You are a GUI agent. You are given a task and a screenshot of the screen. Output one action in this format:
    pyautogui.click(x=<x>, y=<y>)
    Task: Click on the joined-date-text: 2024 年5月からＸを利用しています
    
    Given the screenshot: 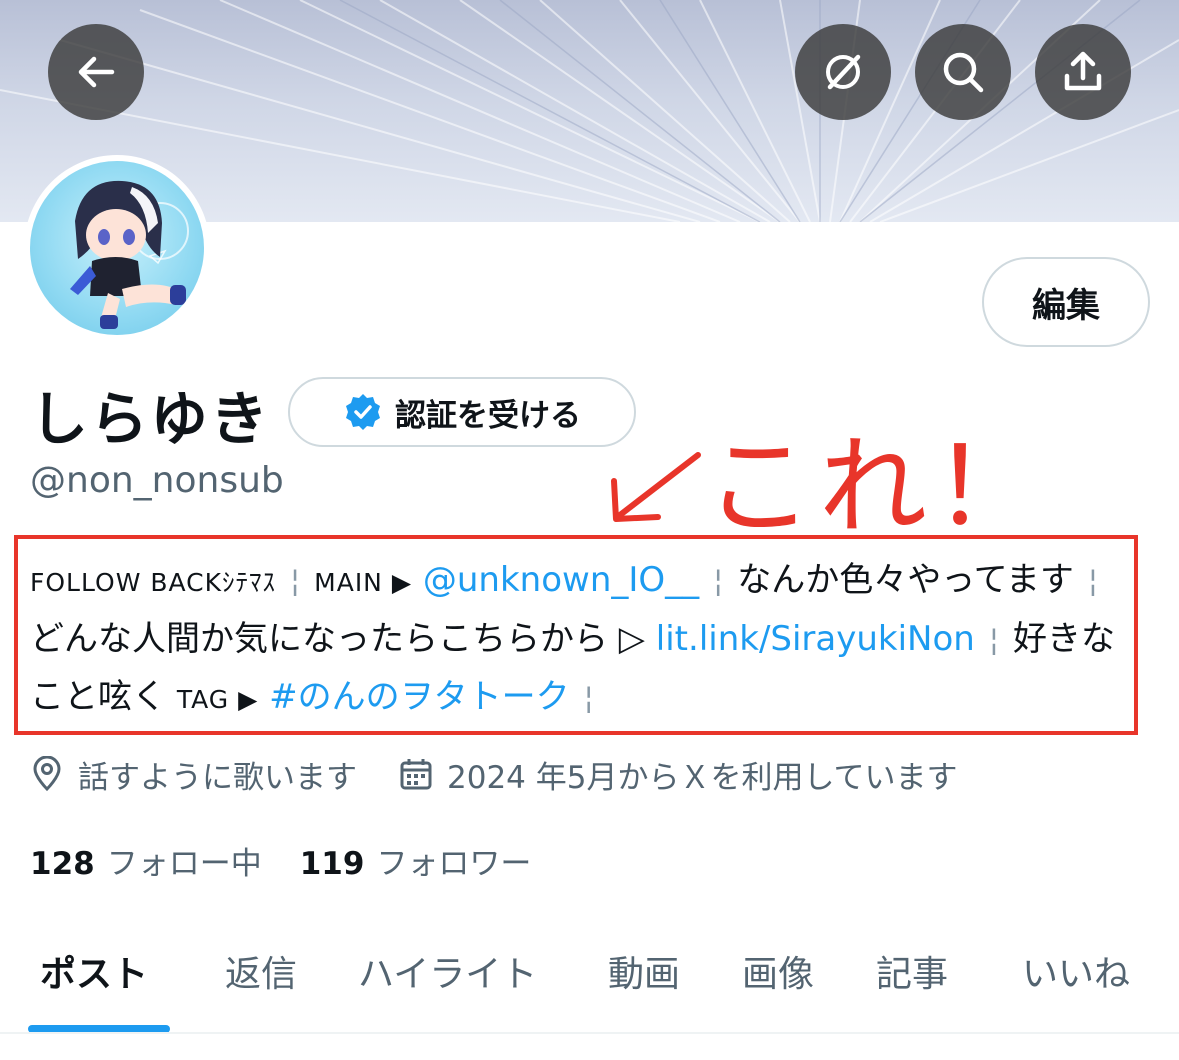 What is the action you would take?
    pyautogui.click(x=702, y=777)
    